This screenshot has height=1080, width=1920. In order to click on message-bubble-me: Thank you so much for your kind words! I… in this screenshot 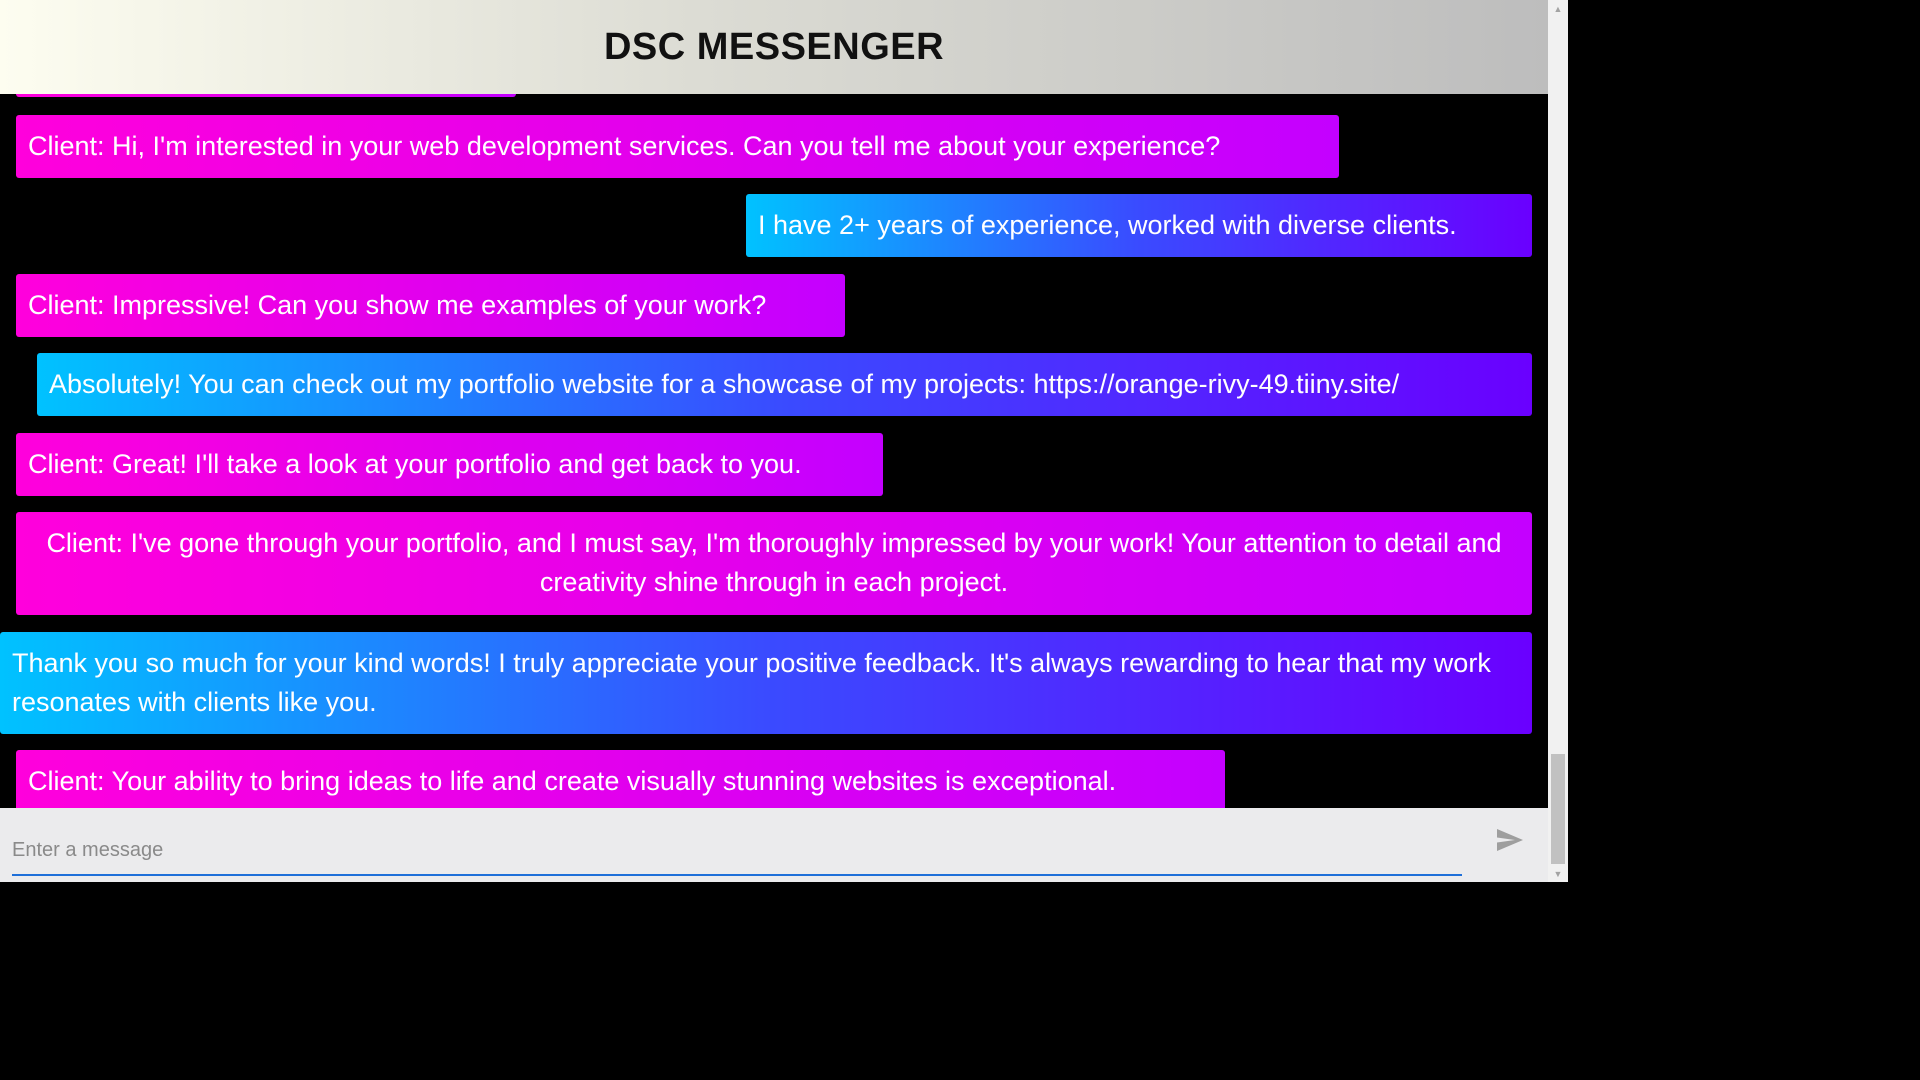, I will do `click(766, 683)`.